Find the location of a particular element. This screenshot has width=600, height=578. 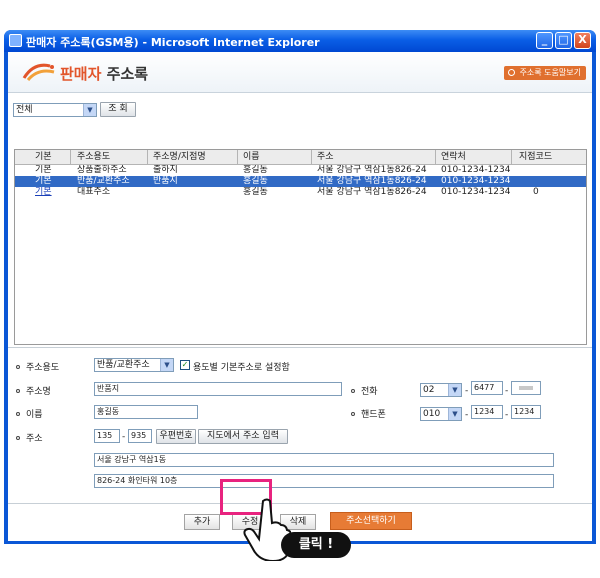

col-header-default: 기본 is located at coordinates (43, 157).